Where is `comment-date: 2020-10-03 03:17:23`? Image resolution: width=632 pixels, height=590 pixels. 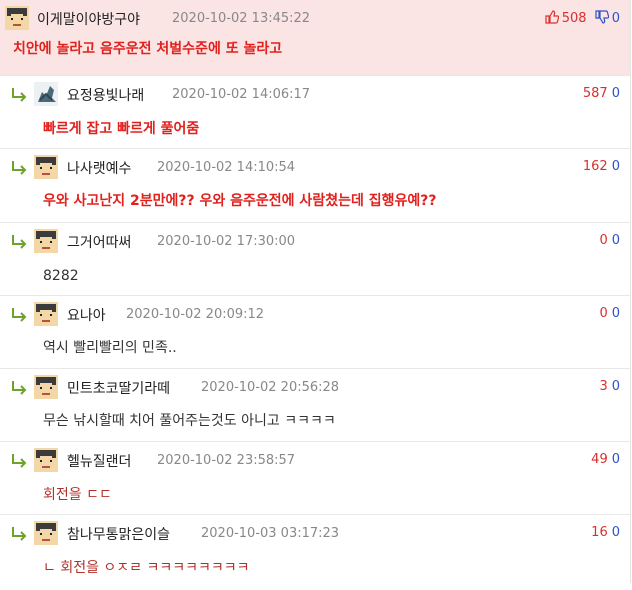
comment-date: 2020-10-03 03:17:23 is located at coordinates (270, 533).